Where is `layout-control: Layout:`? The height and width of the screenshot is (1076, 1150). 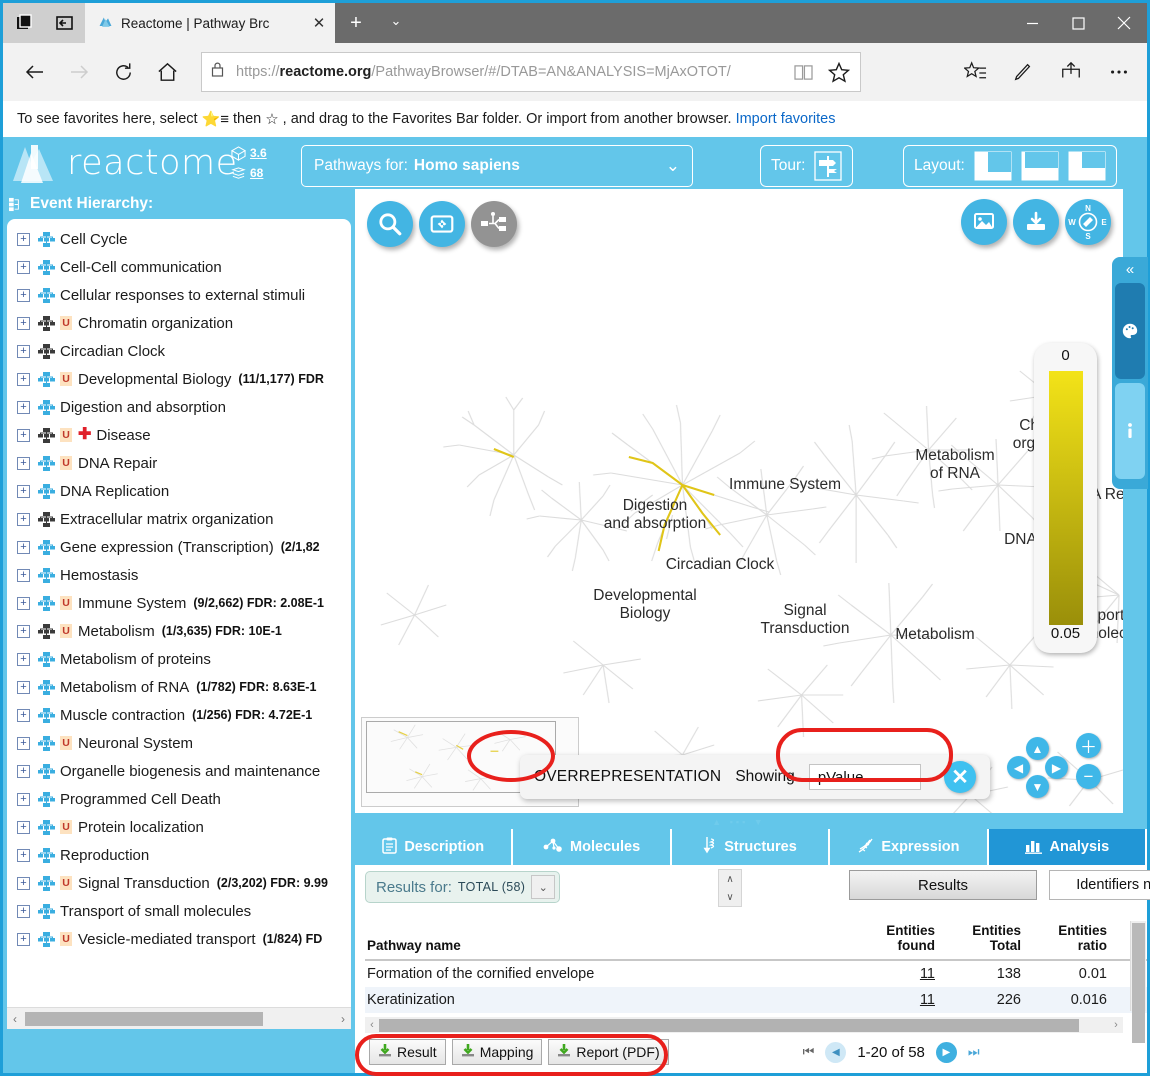 layout-control: Layout: is located at coordinates (1010, 166).